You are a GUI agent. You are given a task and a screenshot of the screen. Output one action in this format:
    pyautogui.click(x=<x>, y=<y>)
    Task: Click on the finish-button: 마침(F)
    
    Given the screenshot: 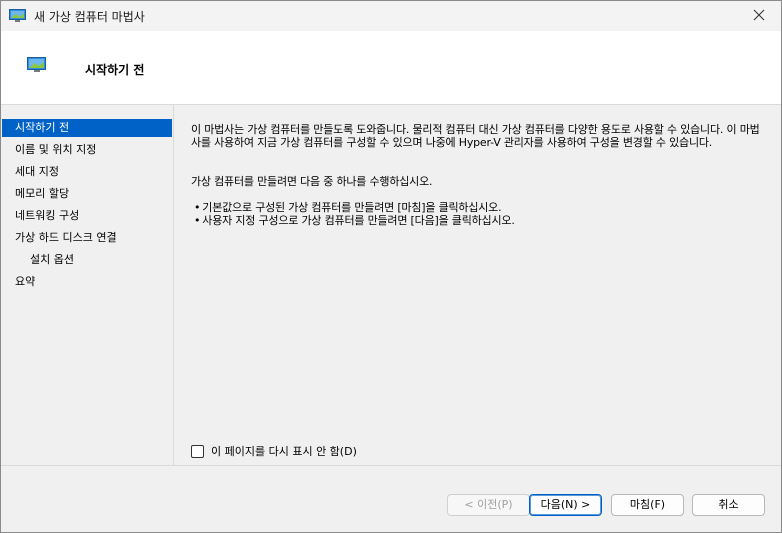 What is the action you would take?
    pyautogui.click(x=647, y=505)
    